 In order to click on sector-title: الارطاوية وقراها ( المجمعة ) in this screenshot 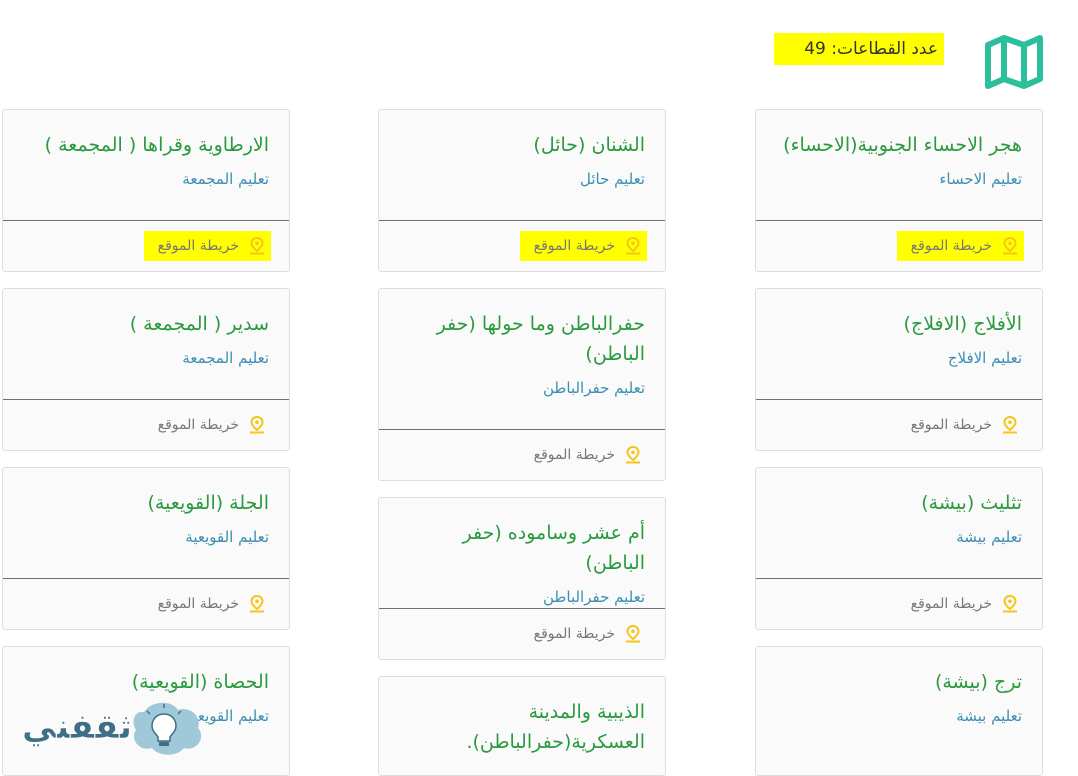, I will do `click(146, 145)`.